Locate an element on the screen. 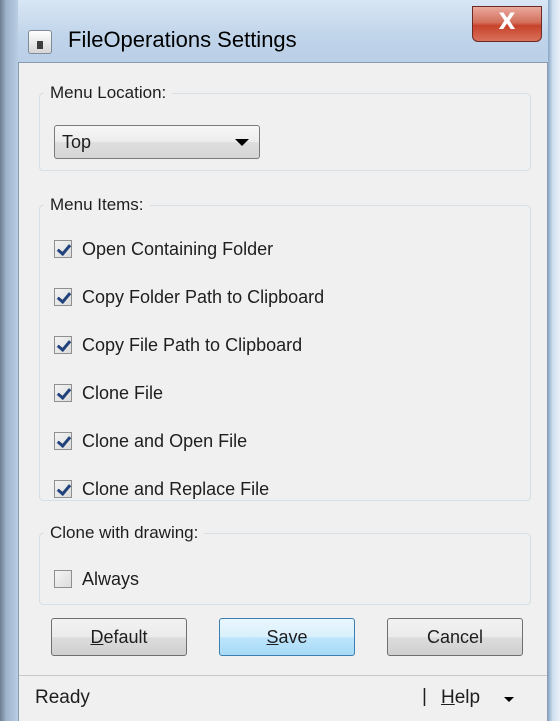  checkbox-copy-file-path: Copy File Path to Clipboard is located at coordinates (178, 345).